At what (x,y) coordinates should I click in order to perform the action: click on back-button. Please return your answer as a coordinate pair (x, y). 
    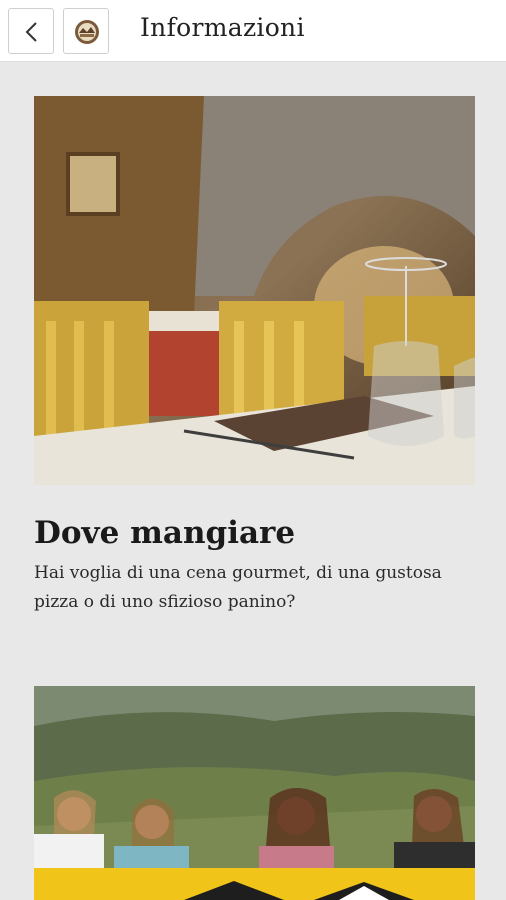
    Looking at the image, I should click on (31, 31).